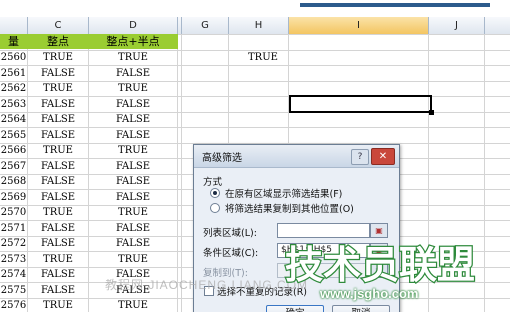 The width and height of the screenshot is (510, 312). I want to click on list-range-picker-icon: ▣, so click(379, 230).